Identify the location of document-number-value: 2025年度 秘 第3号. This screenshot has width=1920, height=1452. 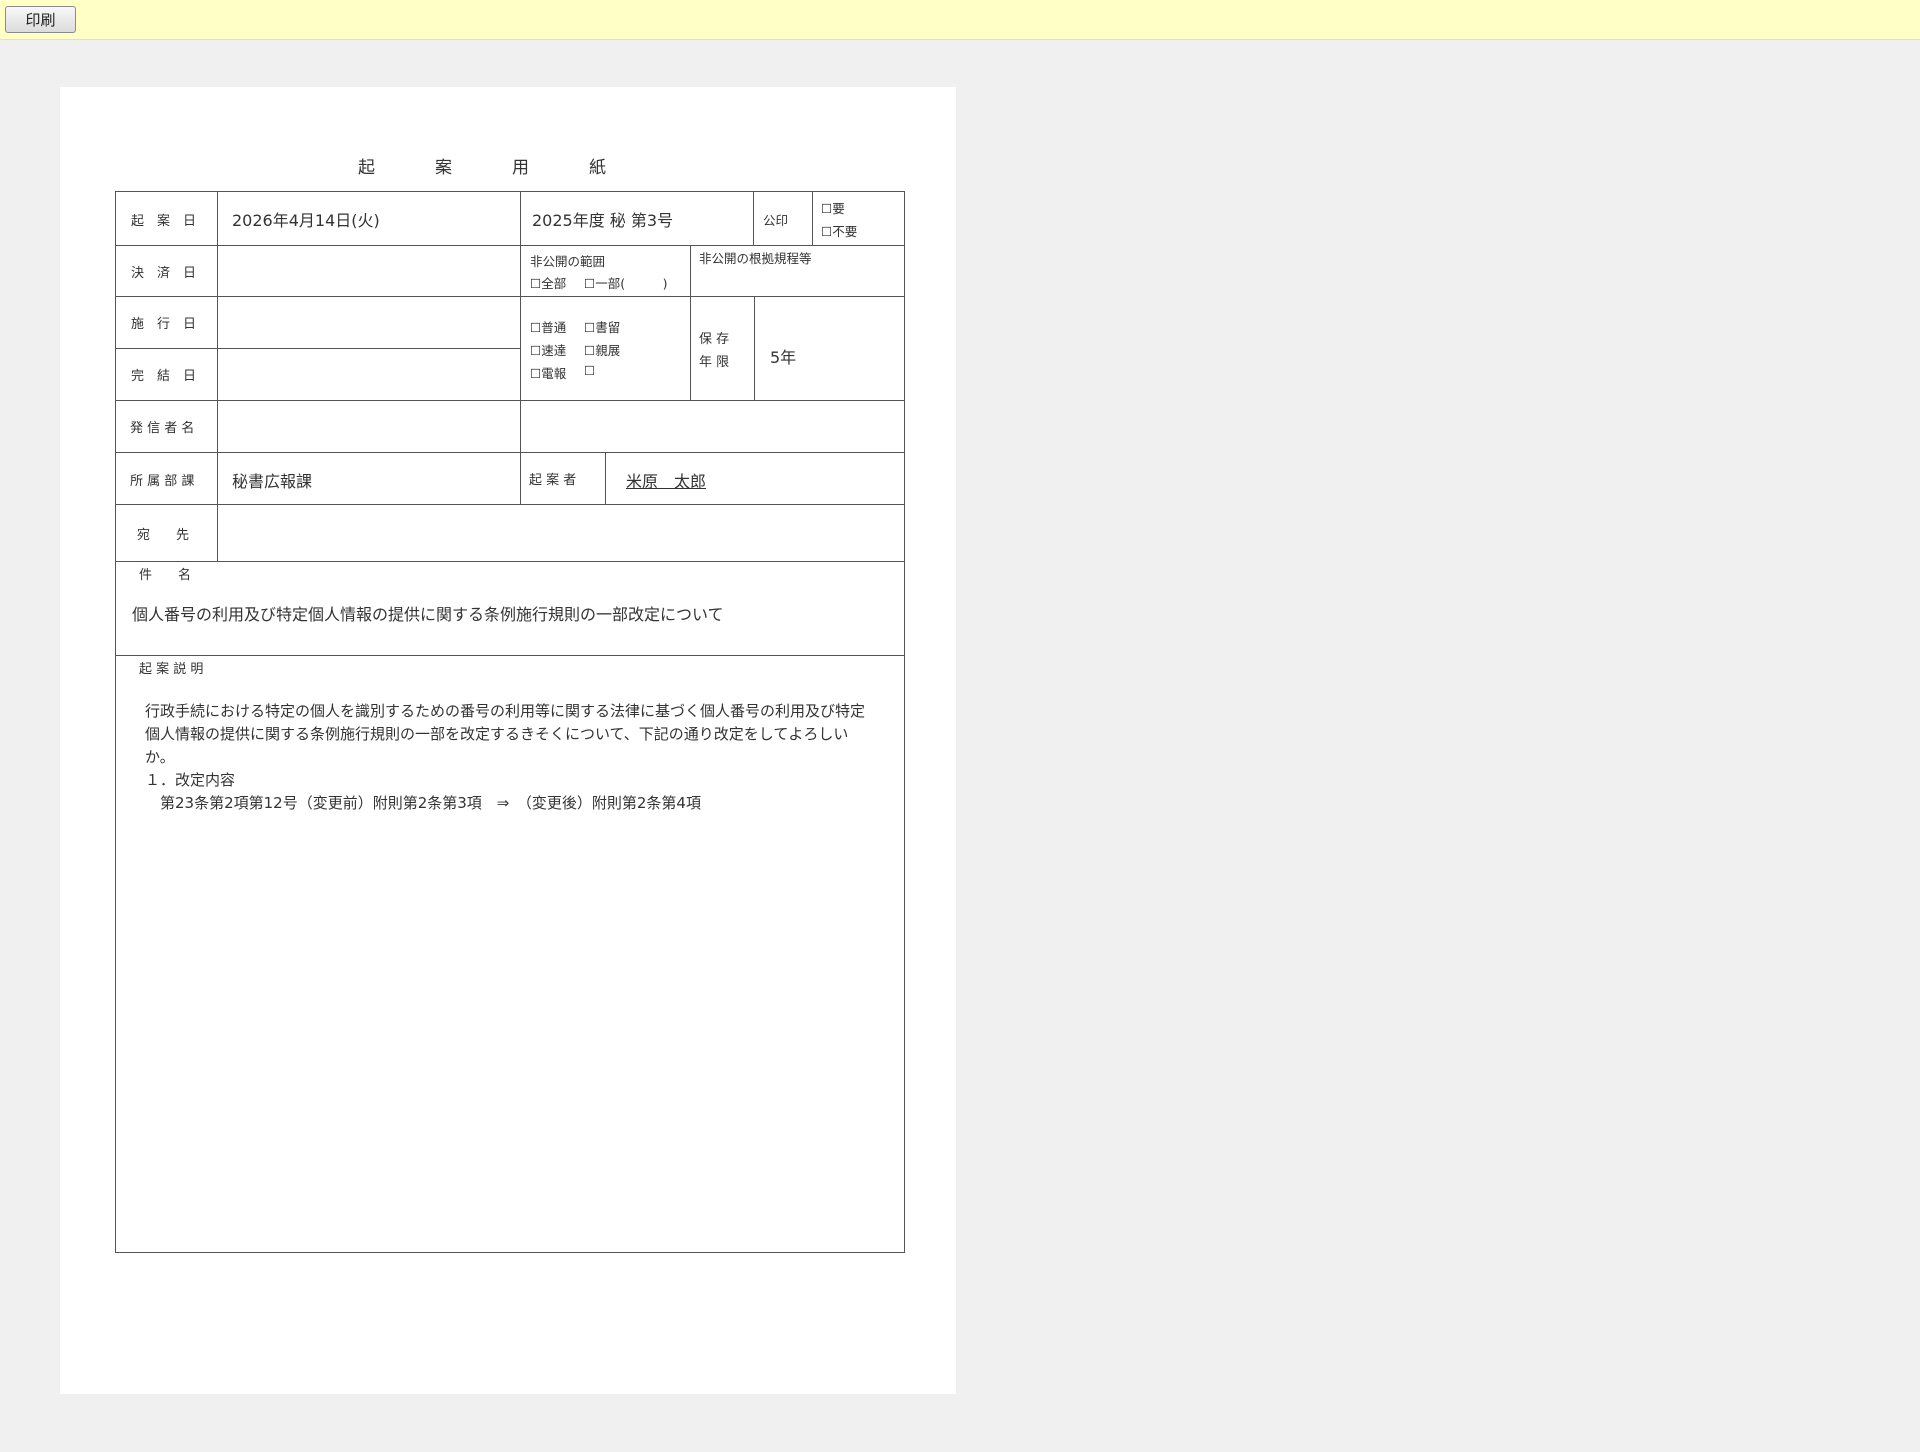
(603, 220).